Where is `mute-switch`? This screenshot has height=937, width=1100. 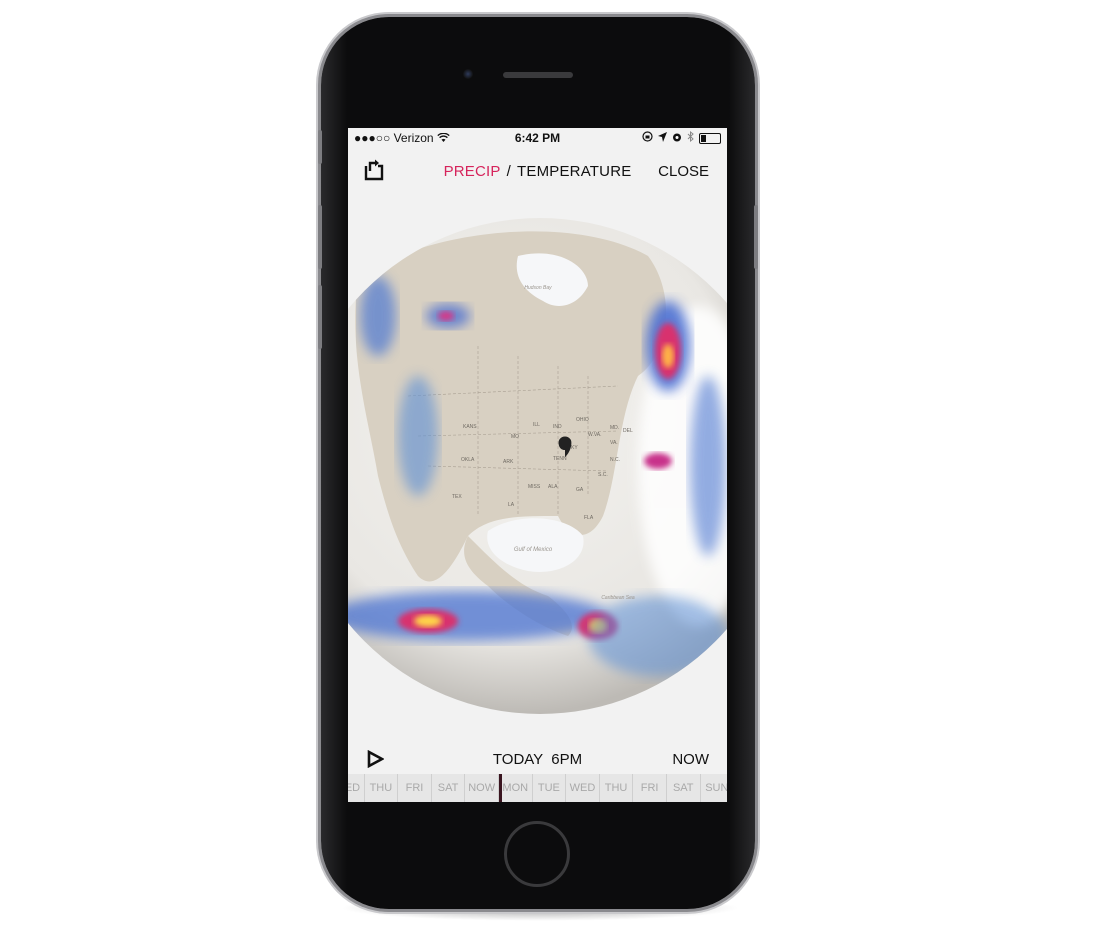 mute-switch is located at coordinates (320, 147).